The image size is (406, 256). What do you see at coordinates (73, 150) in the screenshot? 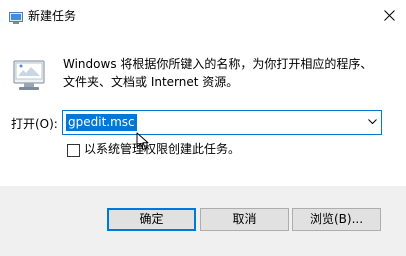
I see `admin-checkbox` at bounding box center [73, 150].